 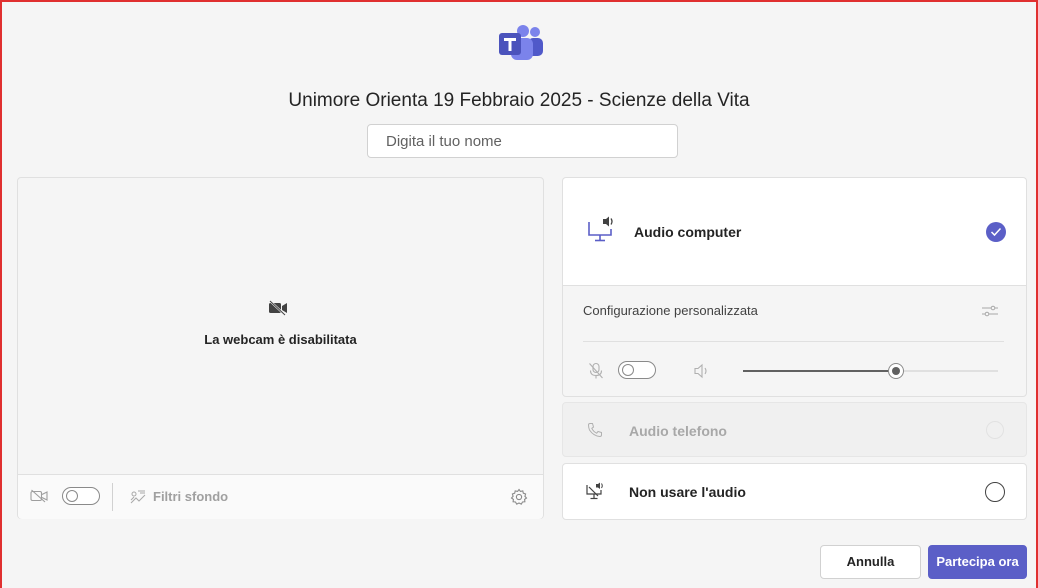 What do you see at coordinates (794, 231) in the screenshot?
I see `audio-computer-option: Audio computer` at bounding box center [794, 231].